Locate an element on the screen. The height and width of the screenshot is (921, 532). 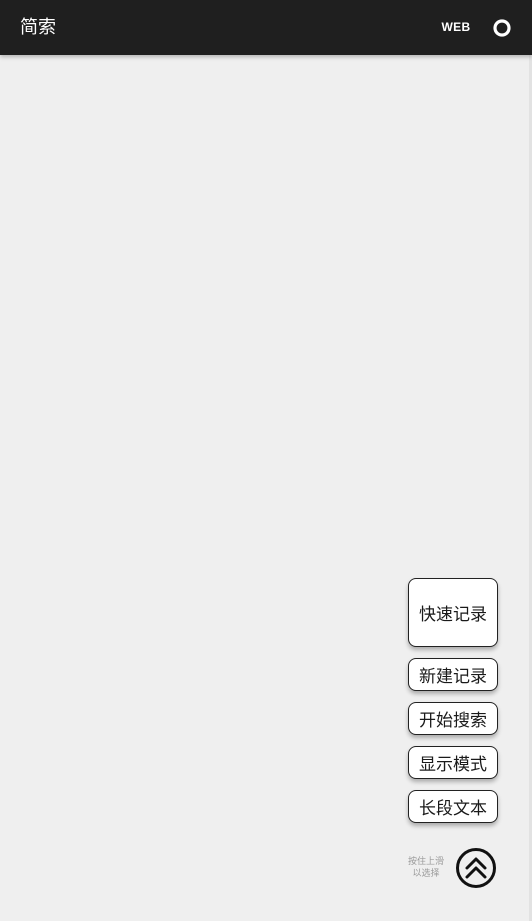
web-button: WEB is located at coordinates (456, 27).